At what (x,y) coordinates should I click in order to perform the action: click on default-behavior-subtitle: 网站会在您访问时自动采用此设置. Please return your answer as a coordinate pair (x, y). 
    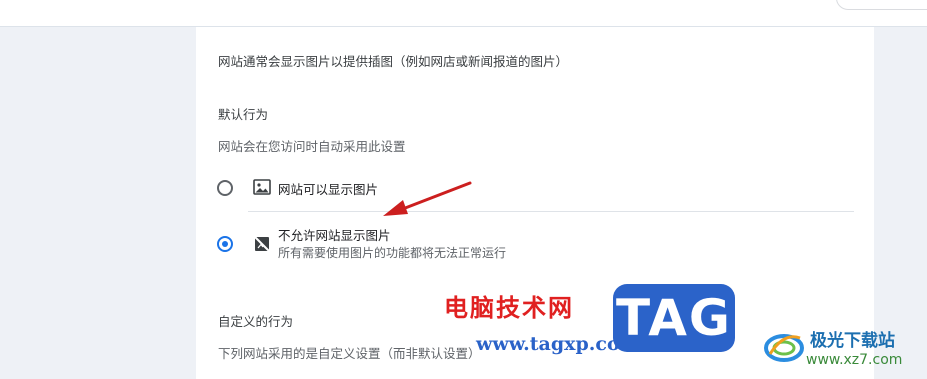
    Looking at the image, I should click on (312, 146).